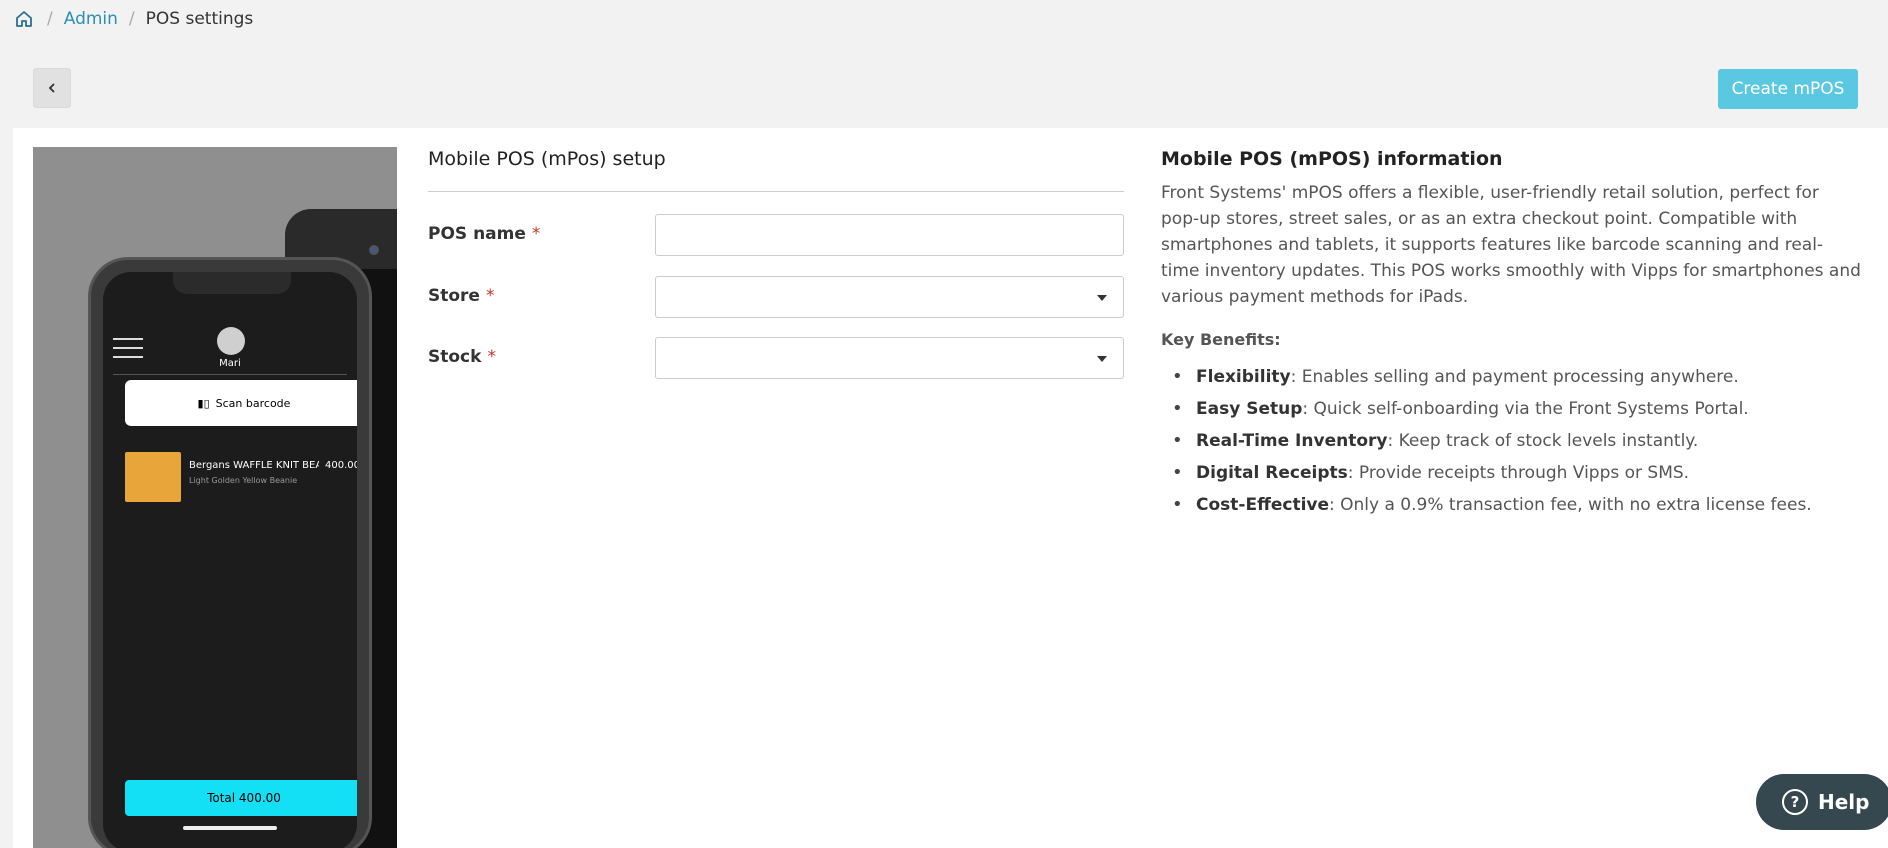  What do you see at coordinates (253, 403) in the screenshot?
I see `scan-barcode-label: Scan barcode` at bounding box center [253, 403].